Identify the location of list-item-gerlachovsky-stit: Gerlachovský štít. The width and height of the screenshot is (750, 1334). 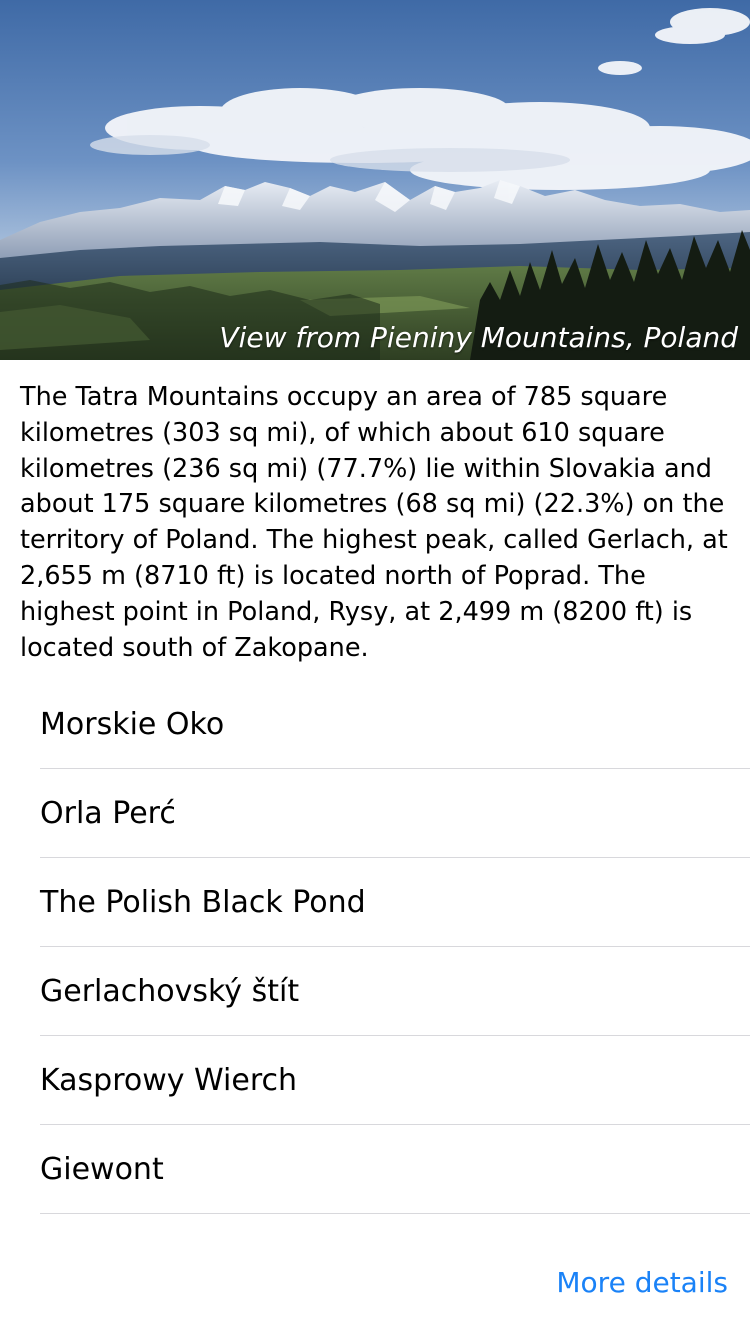
(395, 991).